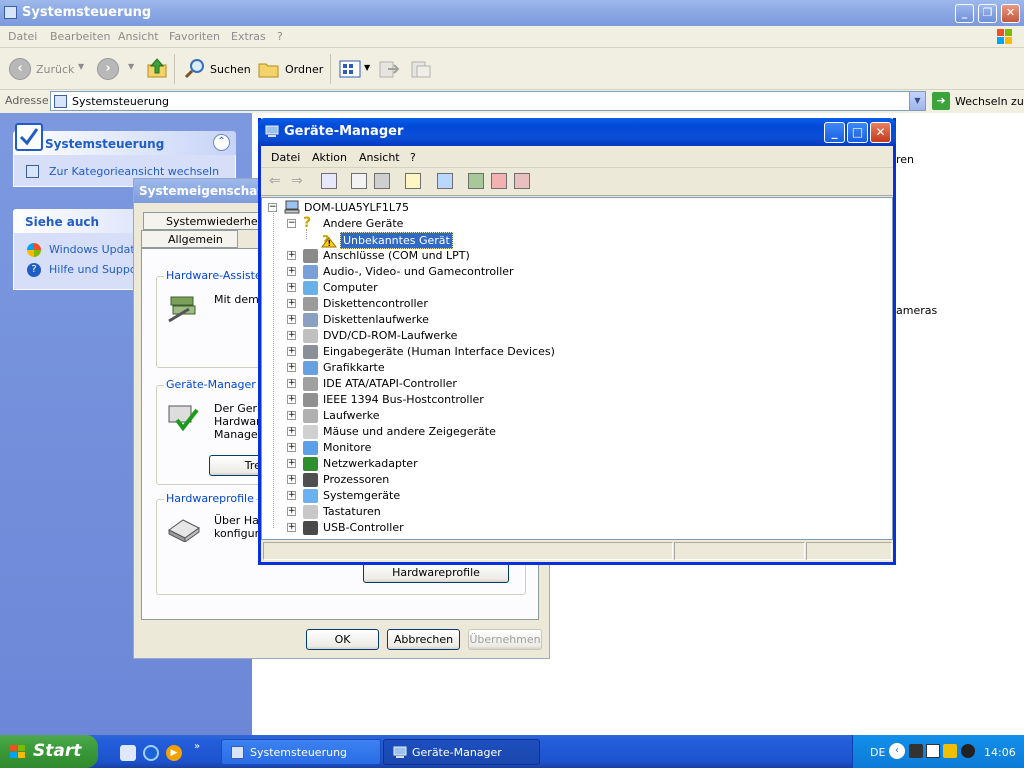  What do you see at coordinates (445, 181) in the screenshot?
I see `scan-hardware-icon` at bounding box center [445, 181].